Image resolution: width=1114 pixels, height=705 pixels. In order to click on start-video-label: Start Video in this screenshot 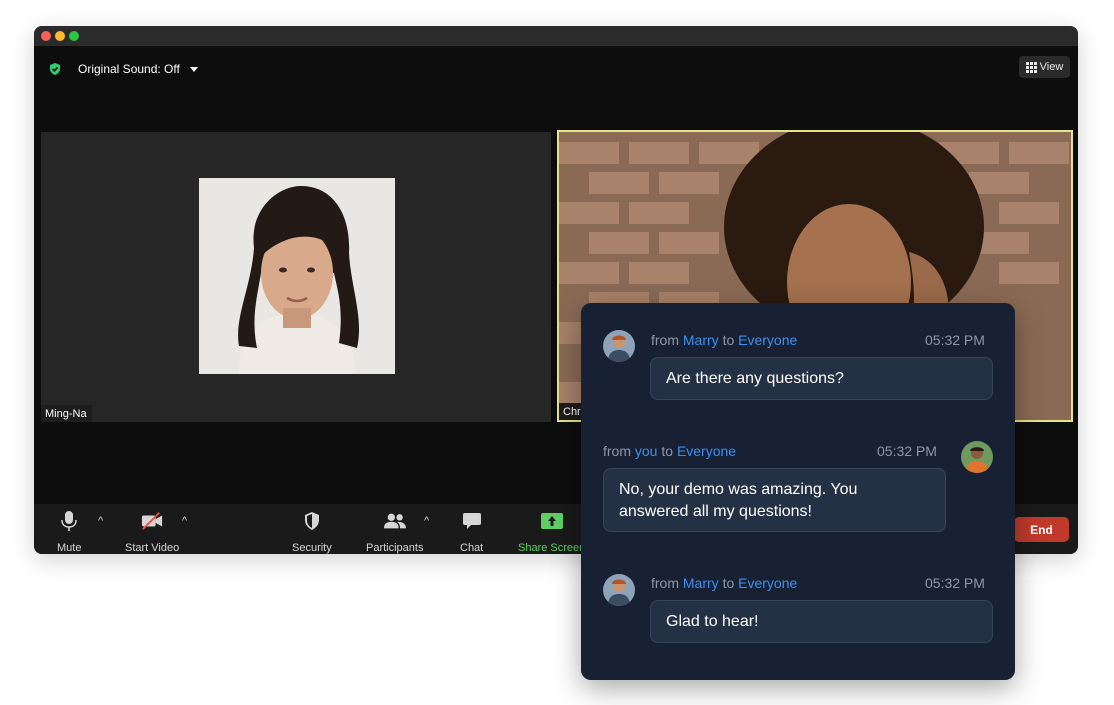, I will do `click(152, 548)`.